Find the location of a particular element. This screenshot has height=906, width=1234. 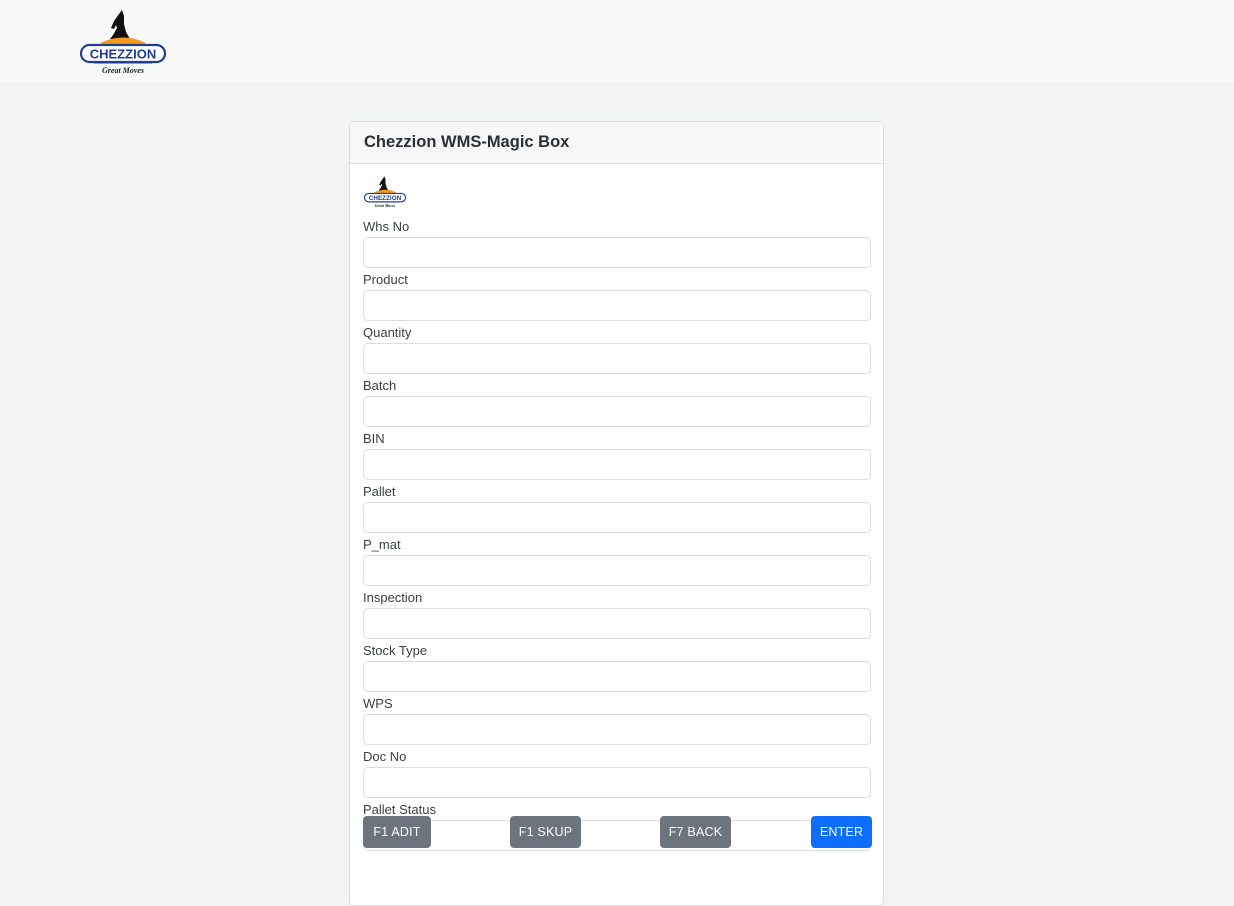

card-header: Chezzion WMS-Magic Box is located at coordinates (616, 143).